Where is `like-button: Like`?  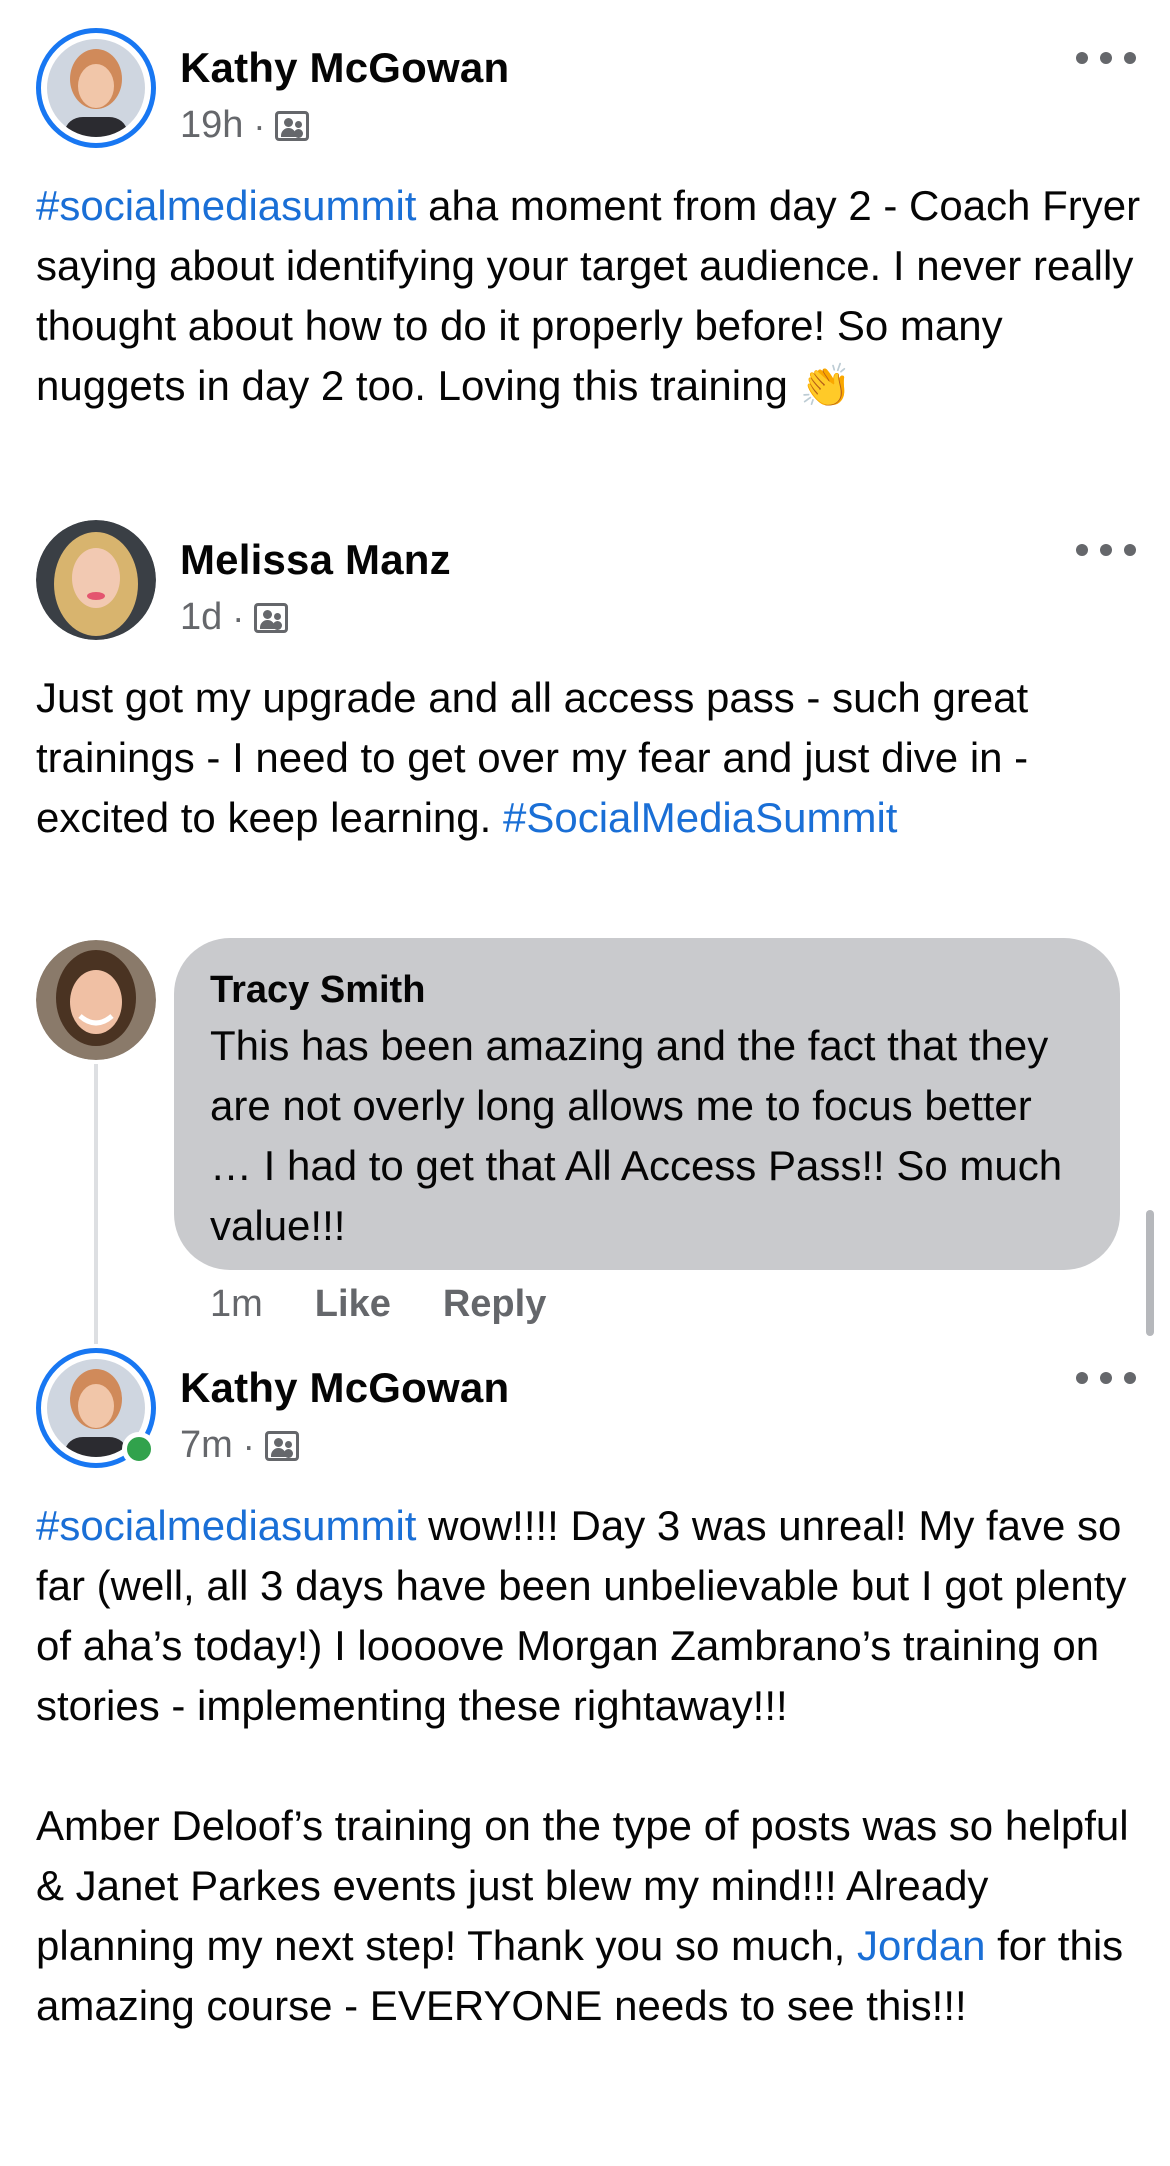 like-button: Like is located at coordinates (353, 1304).